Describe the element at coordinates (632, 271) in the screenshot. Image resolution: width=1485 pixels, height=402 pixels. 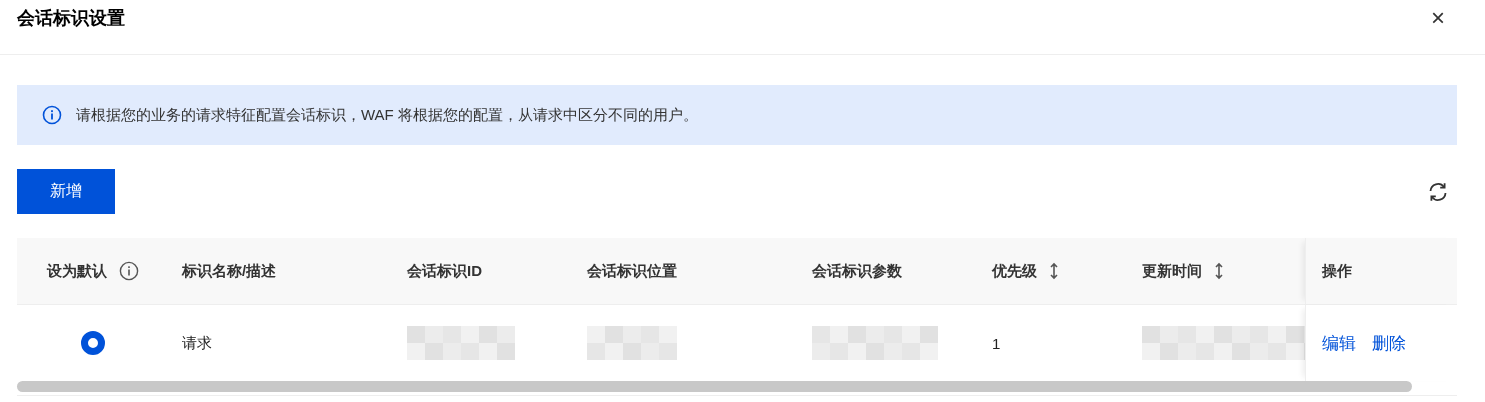
I see `column-header: 会话标识位置` at that location.